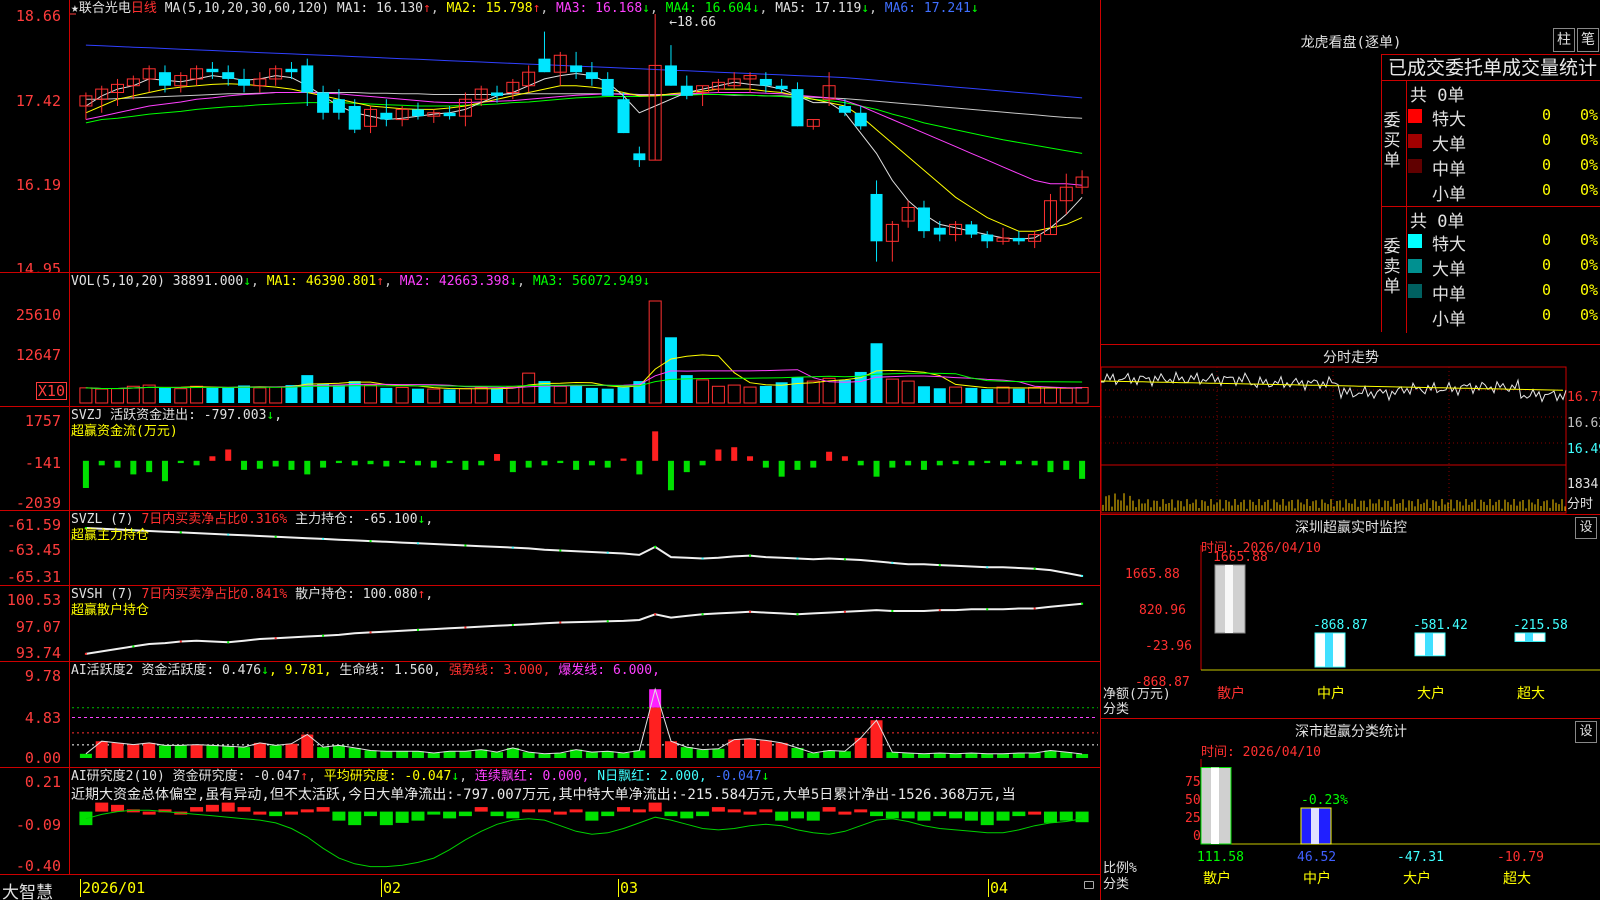 Image resolution: width=1600 pixels, height=900 pixels. Describe the element at coordinates (1449, 195) in the screenshot. I see `row-name: 小单` at that location.